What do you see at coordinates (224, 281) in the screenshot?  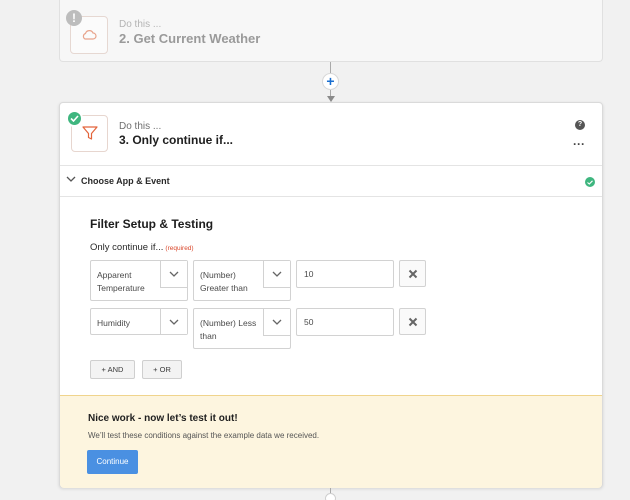 I see `operator-select-value: (Number) Greater than` at bounding box center [224, 281].